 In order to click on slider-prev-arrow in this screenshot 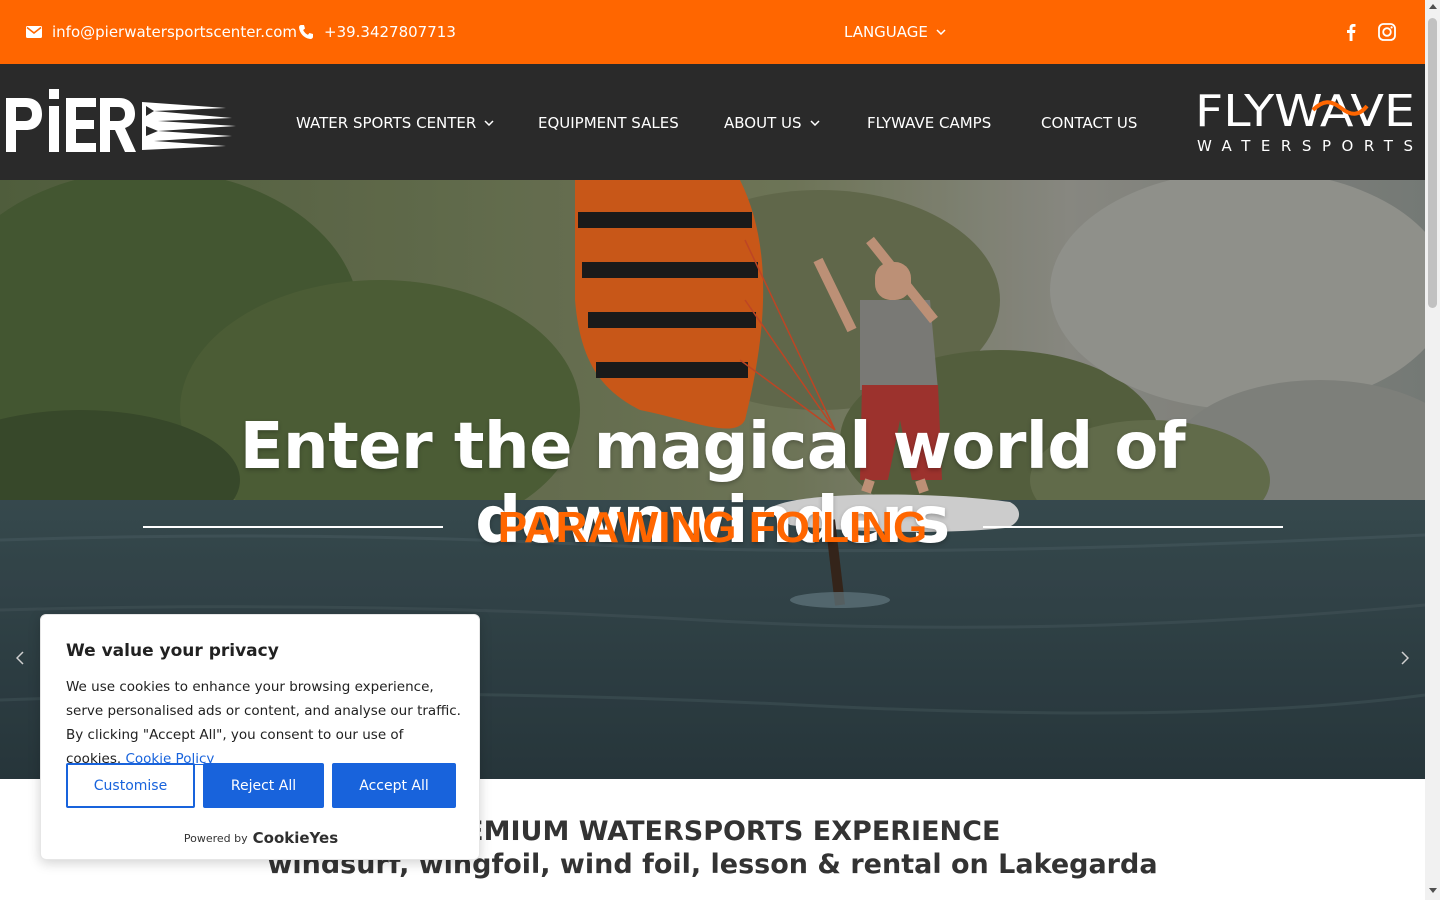, I will do `click(20, 658)`.